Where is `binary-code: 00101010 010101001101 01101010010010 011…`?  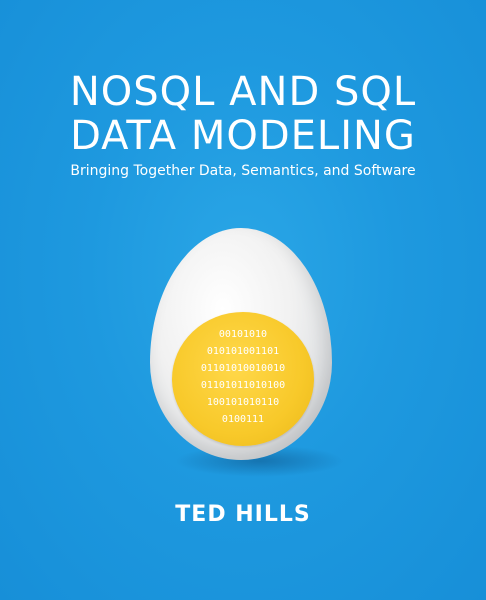 binary-code: 00101010 010101001101 01101010010010 011… is located at coordinates (243, 377).